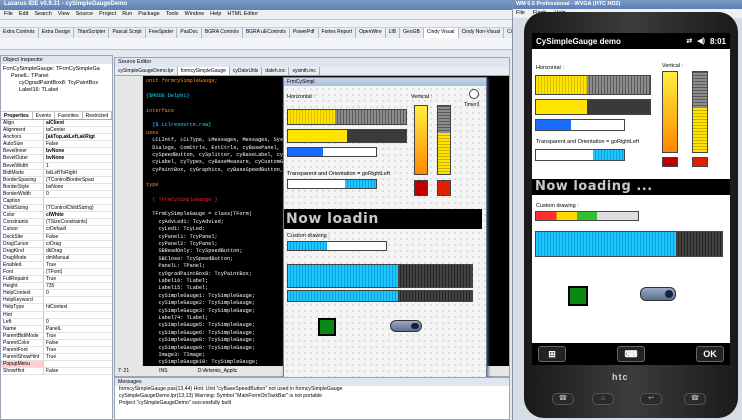  What do you see at coordinates (65, 222) in the screenshot?
I see `property-value: (TSizeConstraints)` at bounding box center [65, 222].